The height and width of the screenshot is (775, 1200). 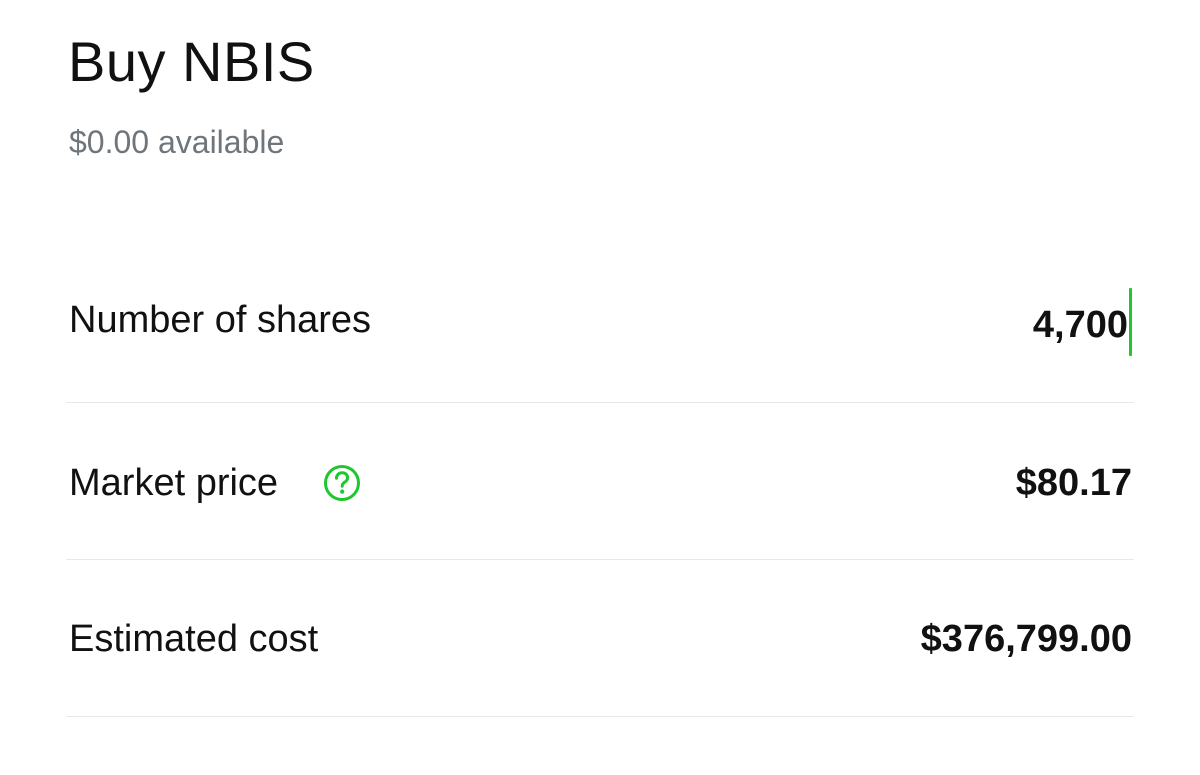 What do you see at coordinates (342, 483) in the screenshot?
I see `question-circle-icon` at bounding box center [342, 483].